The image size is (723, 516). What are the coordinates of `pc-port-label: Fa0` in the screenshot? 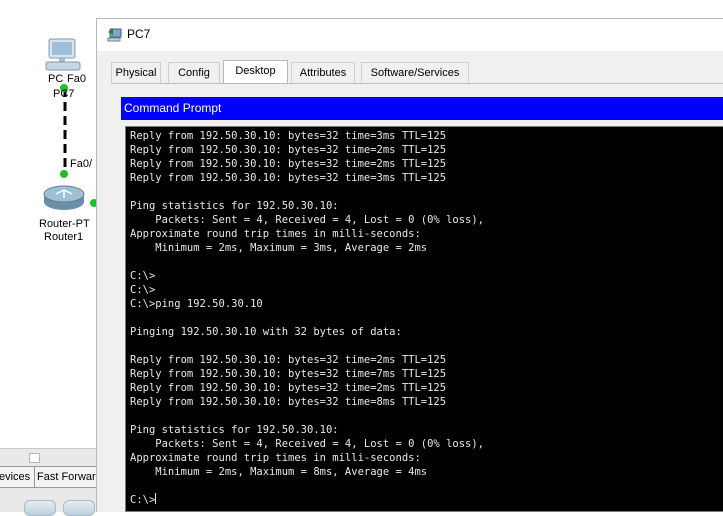 It's located at (76, 79).